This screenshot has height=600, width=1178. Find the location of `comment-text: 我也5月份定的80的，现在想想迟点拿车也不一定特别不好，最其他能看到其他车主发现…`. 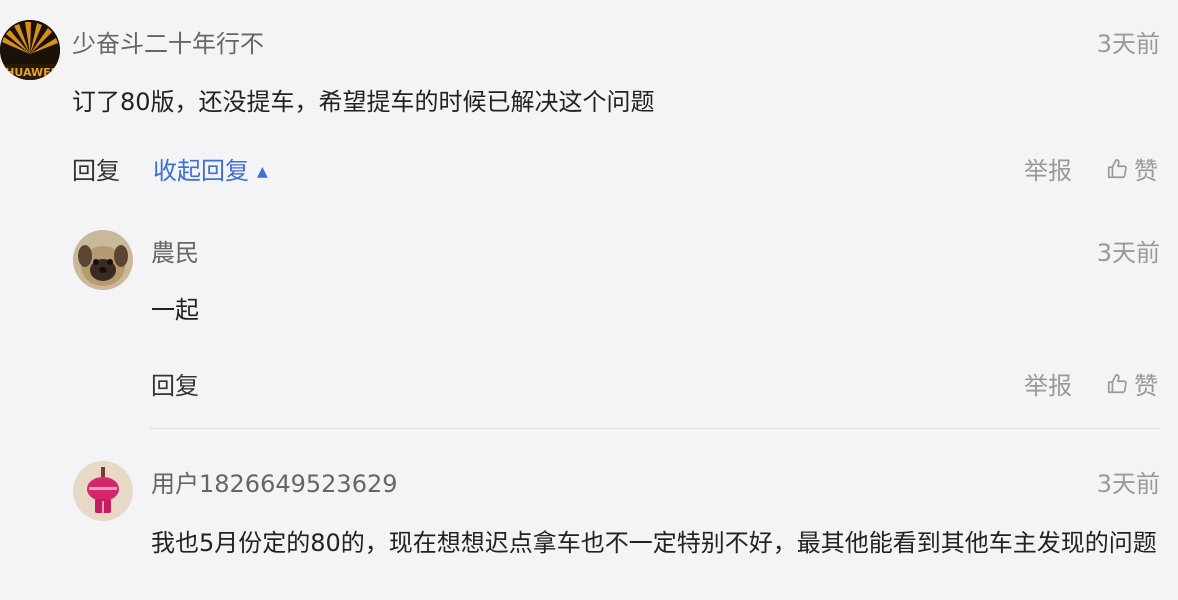

comment-text: 我也5月份定的80的，现在想想迟点拿车也不一定特别不好，最其他能看到其他车主发现… is located at coordinates (654, 543).